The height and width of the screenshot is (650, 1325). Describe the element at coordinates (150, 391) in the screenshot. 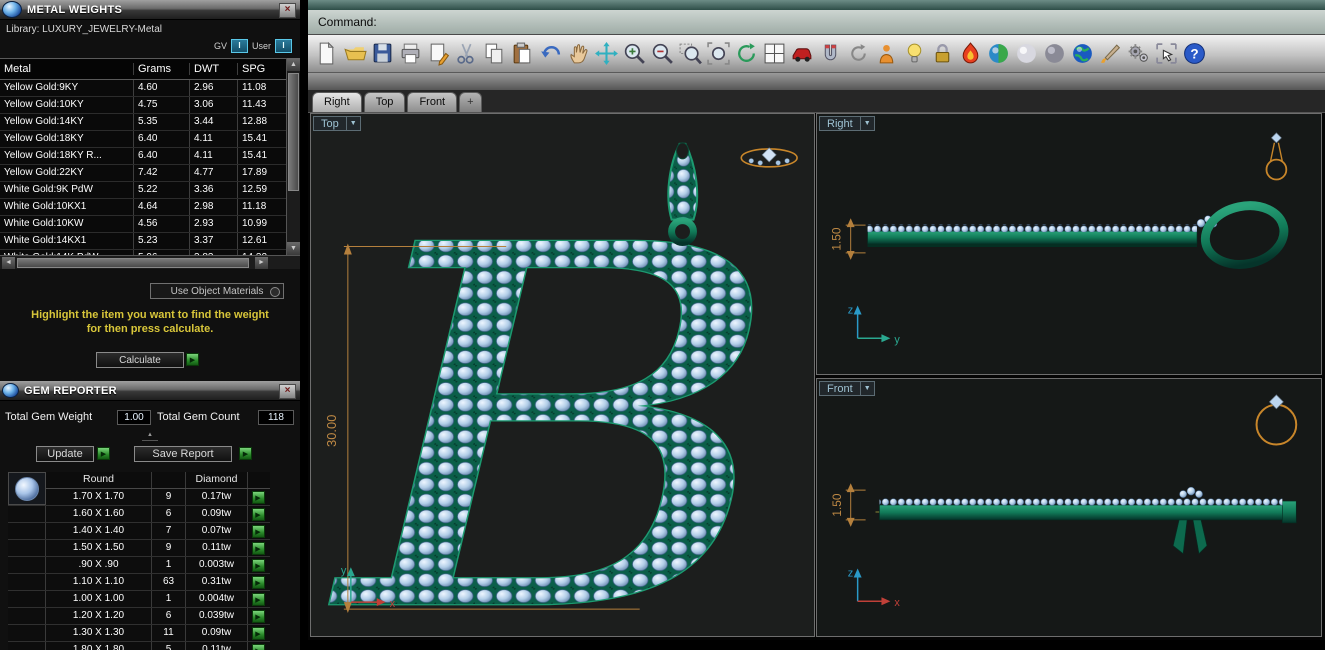

I see `gem-reporter-header: GEM REPORTER` at that location.